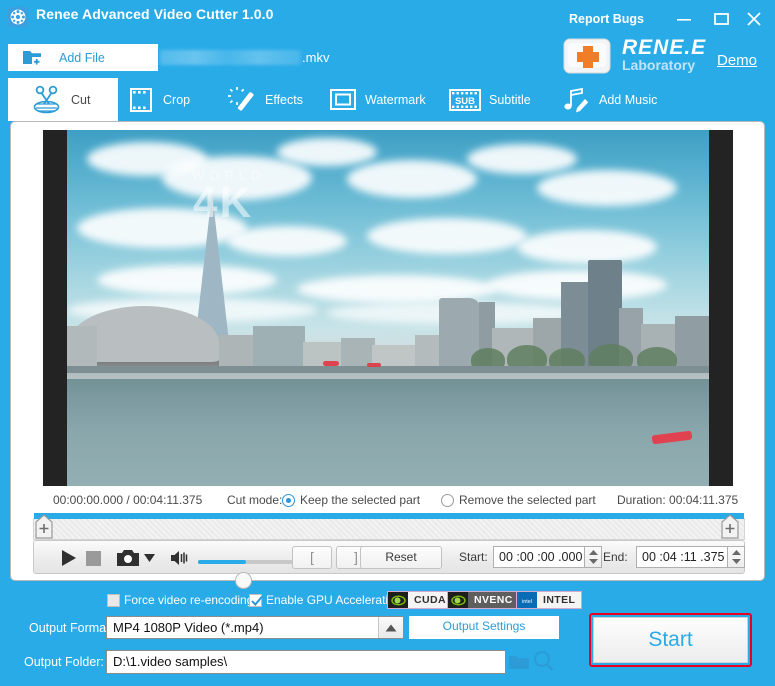 This screenshot has width=775, height=686. I want to click on radio-remove-label: Remove the selected part, so click(527, 500).